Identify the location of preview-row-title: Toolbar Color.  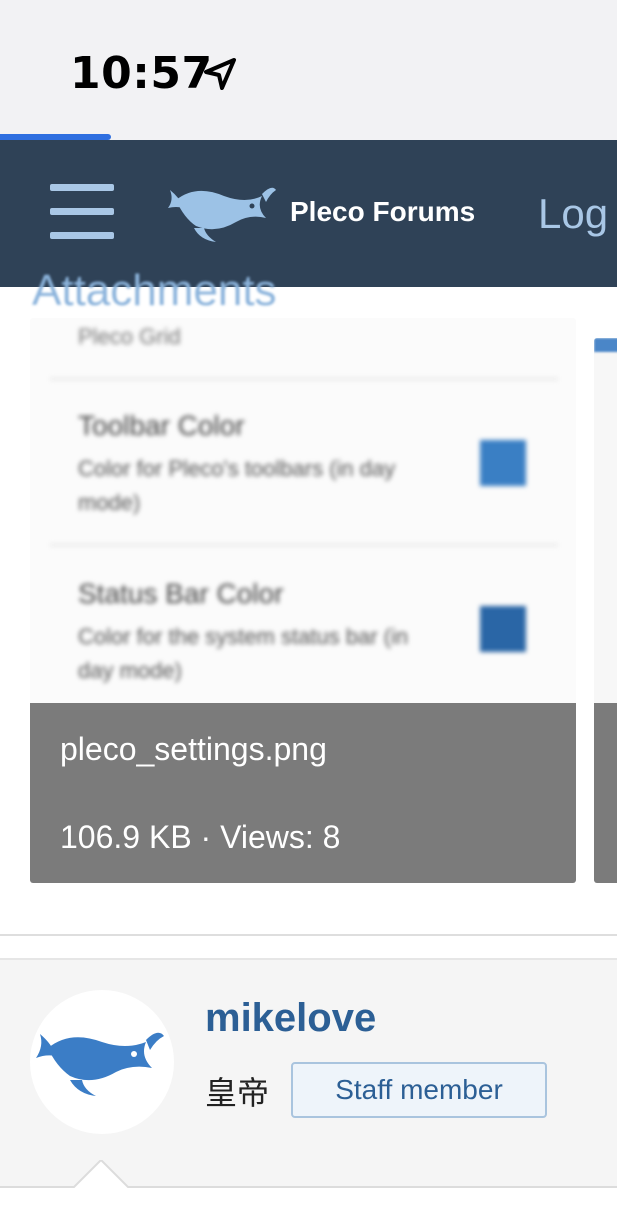
(161, 425).